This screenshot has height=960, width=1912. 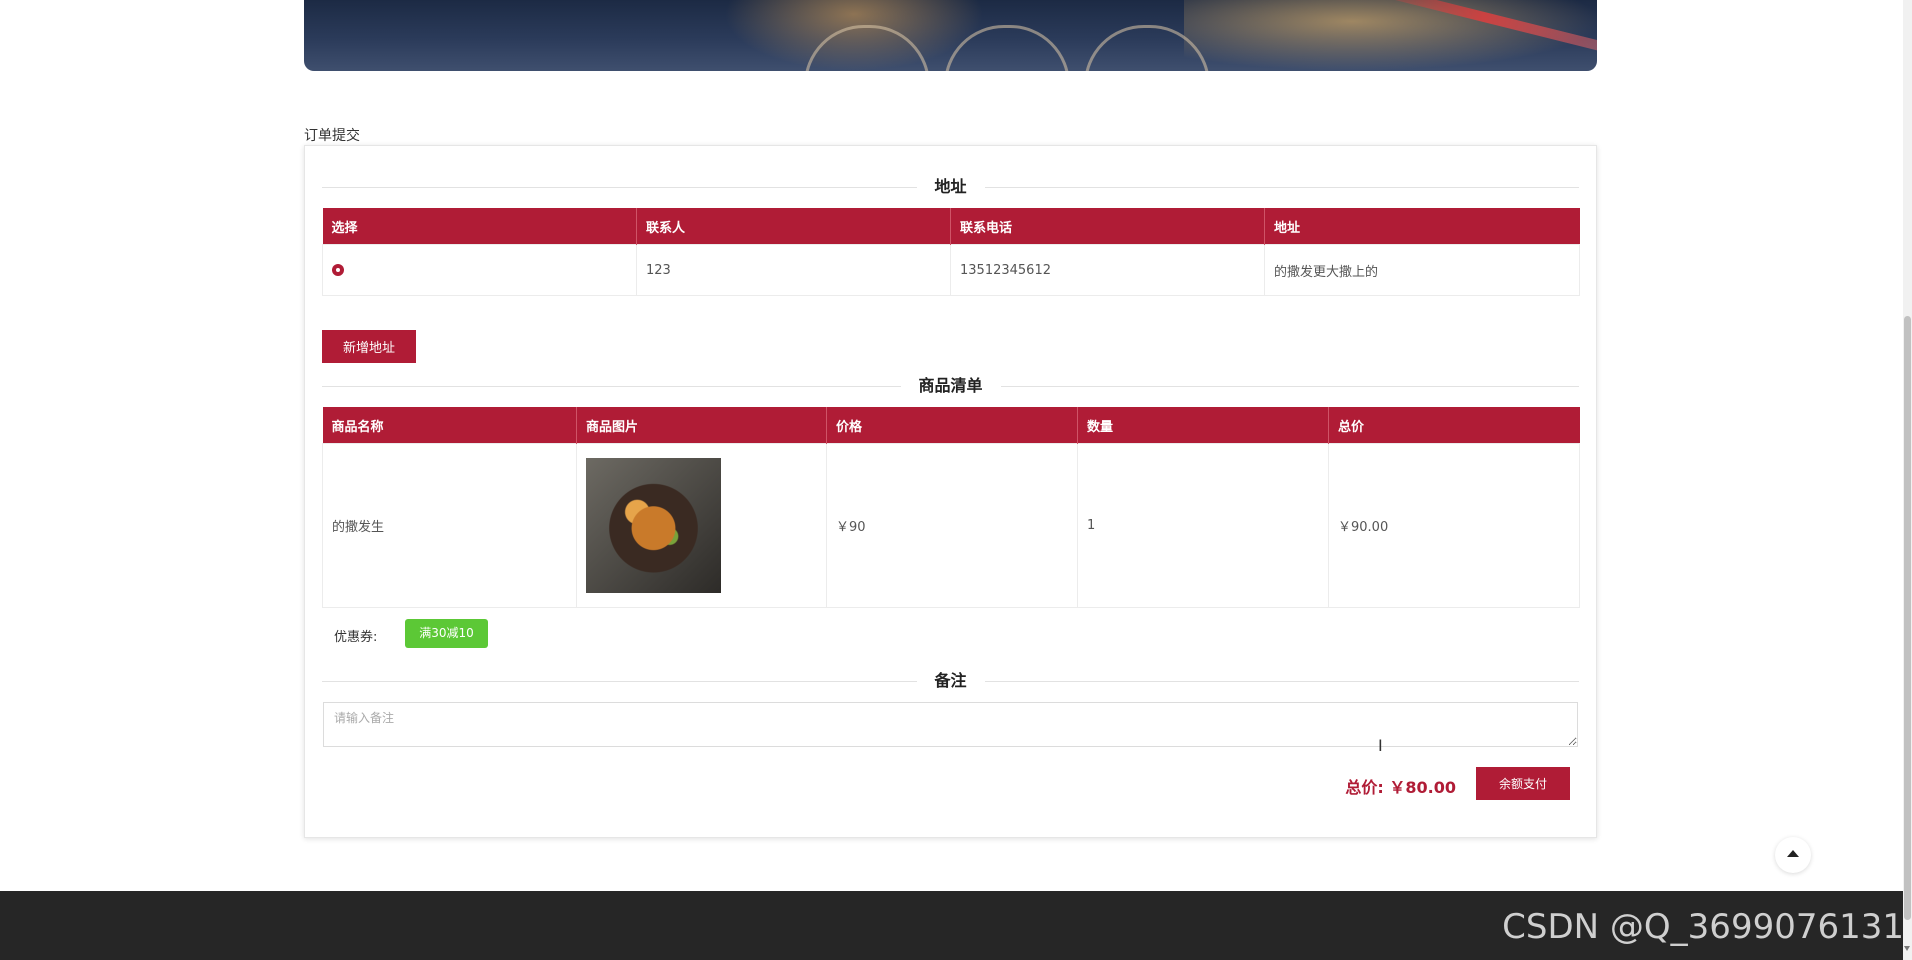 I want to click on arrow-up-icon, so click(x=1793, y=855).